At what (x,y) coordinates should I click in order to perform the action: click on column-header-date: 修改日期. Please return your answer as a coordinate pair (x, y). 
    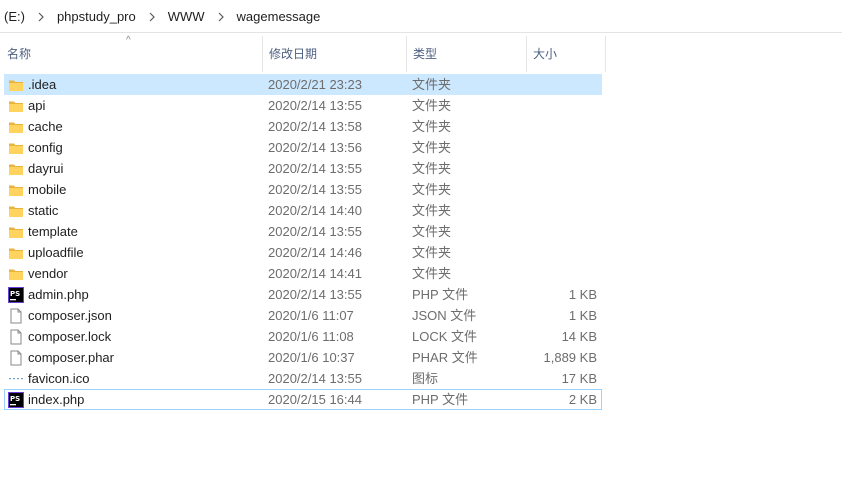
    Looking at the image, I should click on (334, 54).